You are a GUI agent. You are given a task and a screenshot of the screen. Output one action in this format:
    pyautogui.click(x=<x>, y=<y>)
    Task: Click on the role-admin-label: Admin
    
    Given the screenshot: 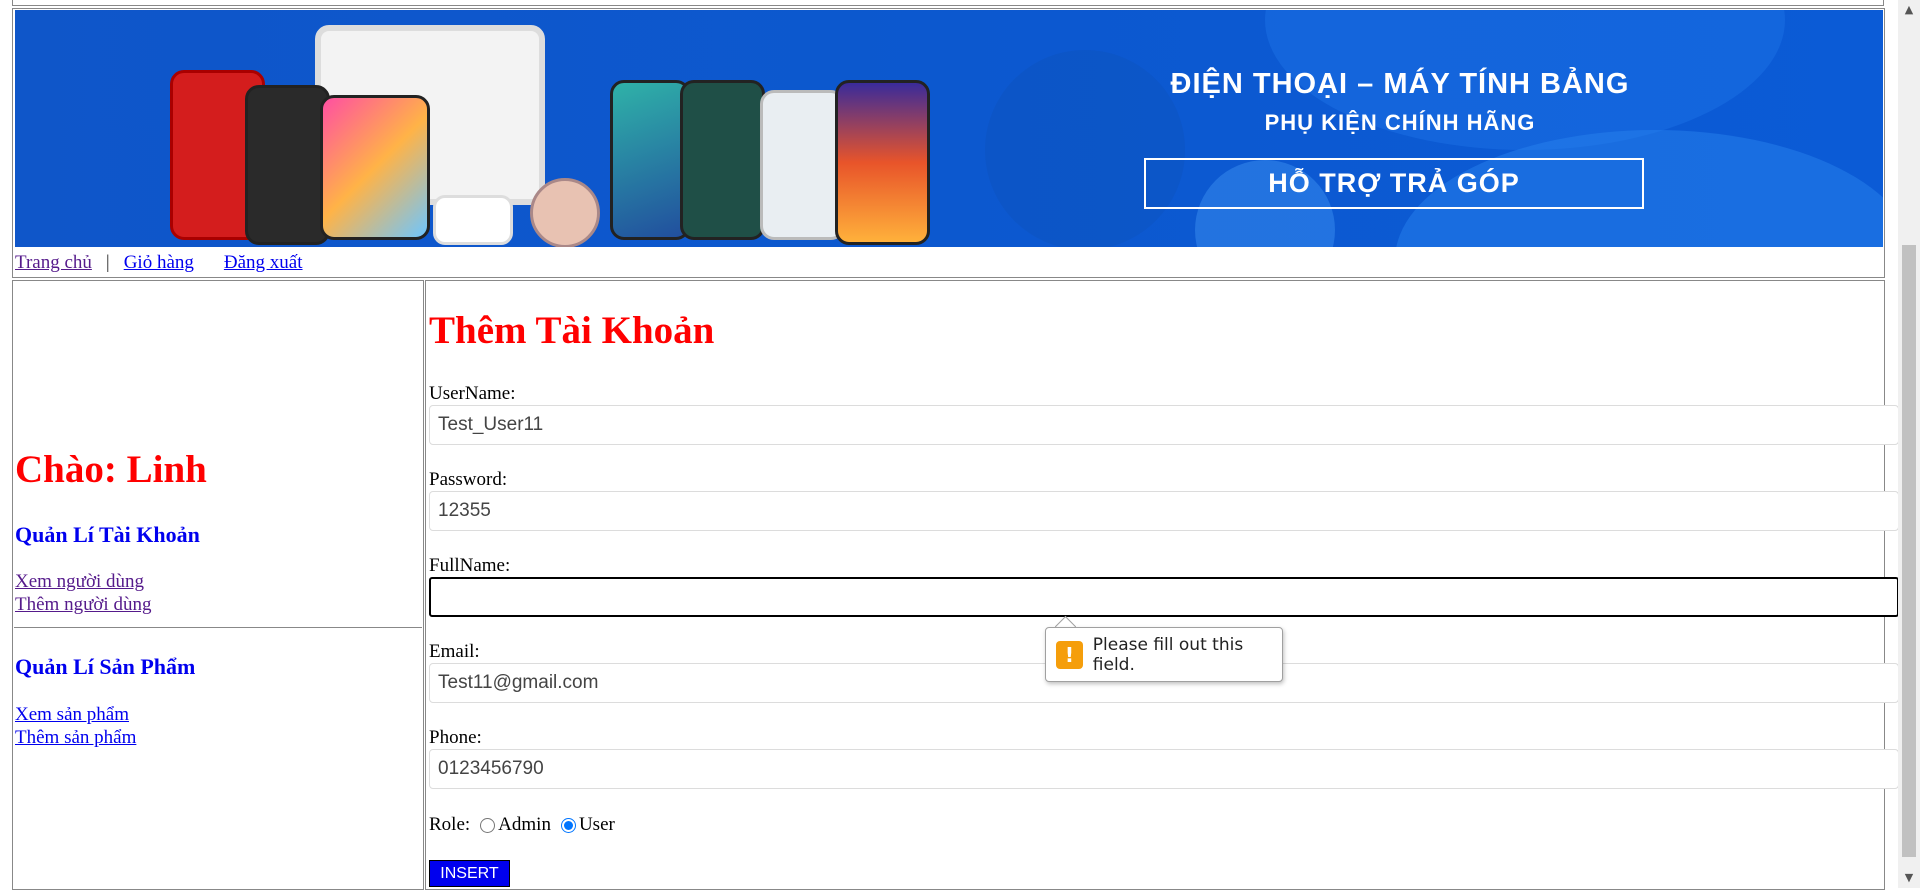 What is the action you would take?
    pyautogui.click(x=524, y=824)
    